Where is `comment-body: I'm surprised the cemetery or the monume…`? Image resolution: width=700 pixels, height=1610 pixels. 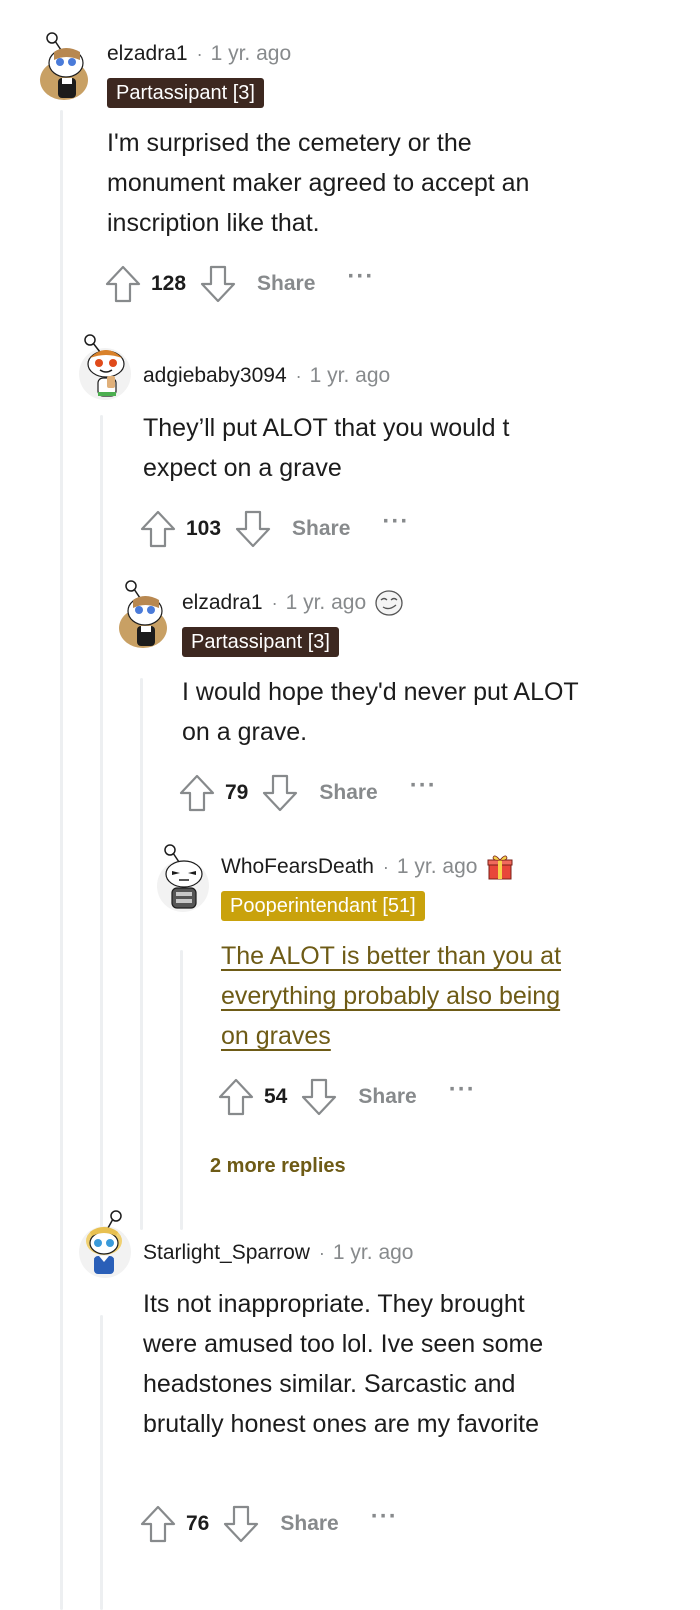
comment-body: I'm surprised the cemetery or the monume… is located at coordinates (318, 183).